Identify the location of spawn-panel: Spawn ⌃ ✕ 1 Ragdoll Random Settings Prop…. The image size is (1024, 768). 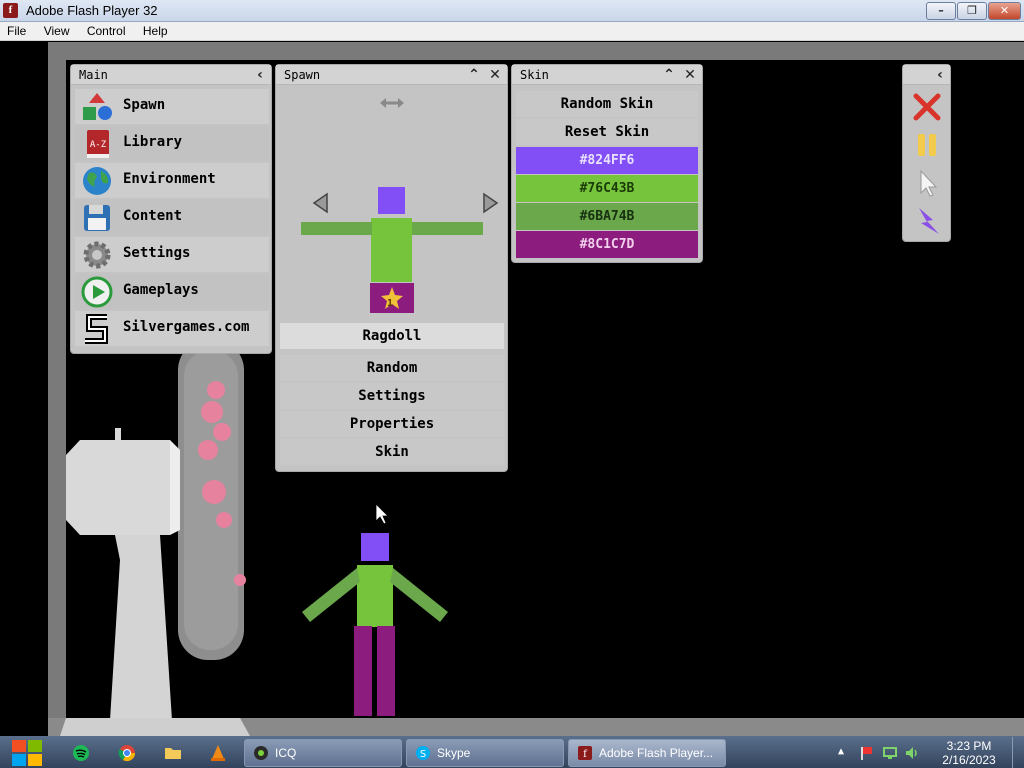
(391, 268).